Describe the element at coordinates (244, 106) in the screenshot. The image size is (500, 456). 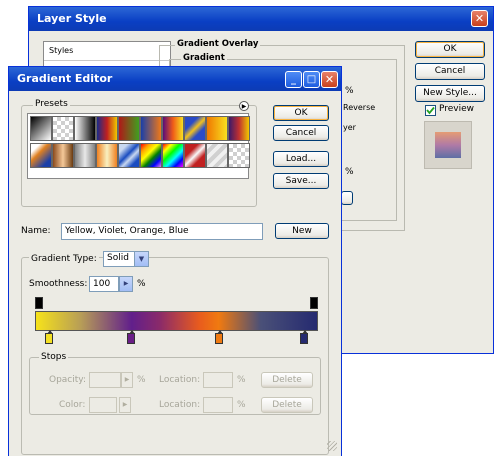
I see `presets-menu-icon: ▶` at that location.